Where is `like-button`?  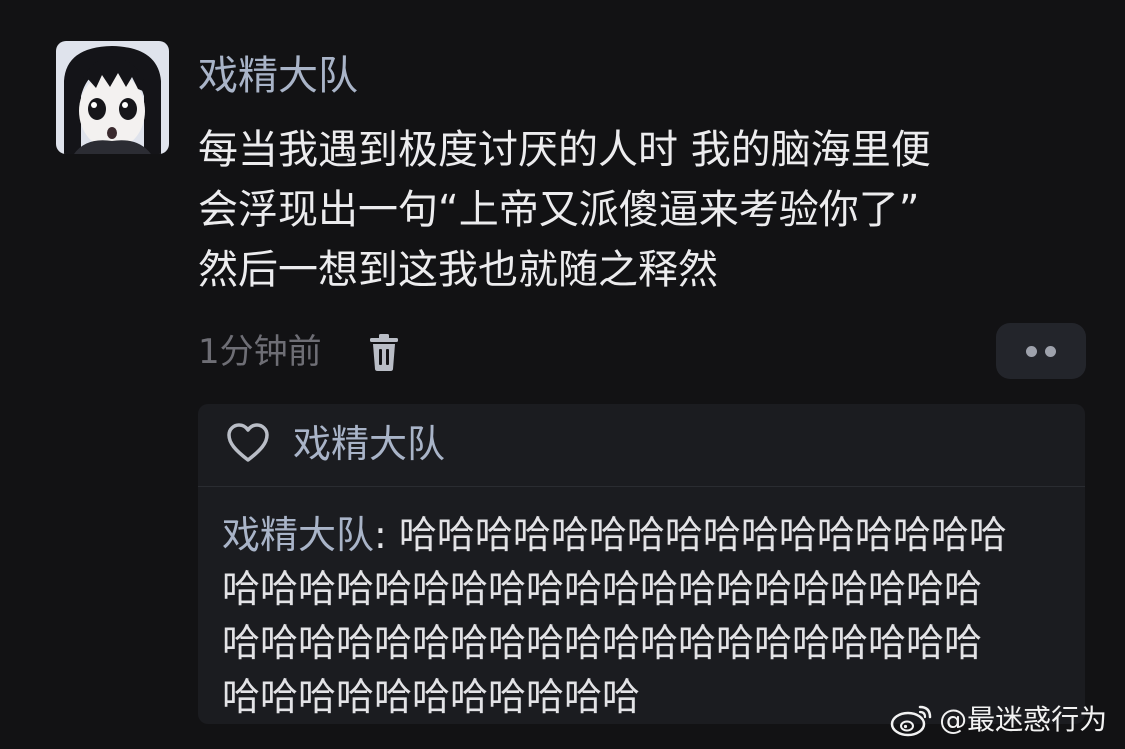 like-button is located at coordinates (248, 443).